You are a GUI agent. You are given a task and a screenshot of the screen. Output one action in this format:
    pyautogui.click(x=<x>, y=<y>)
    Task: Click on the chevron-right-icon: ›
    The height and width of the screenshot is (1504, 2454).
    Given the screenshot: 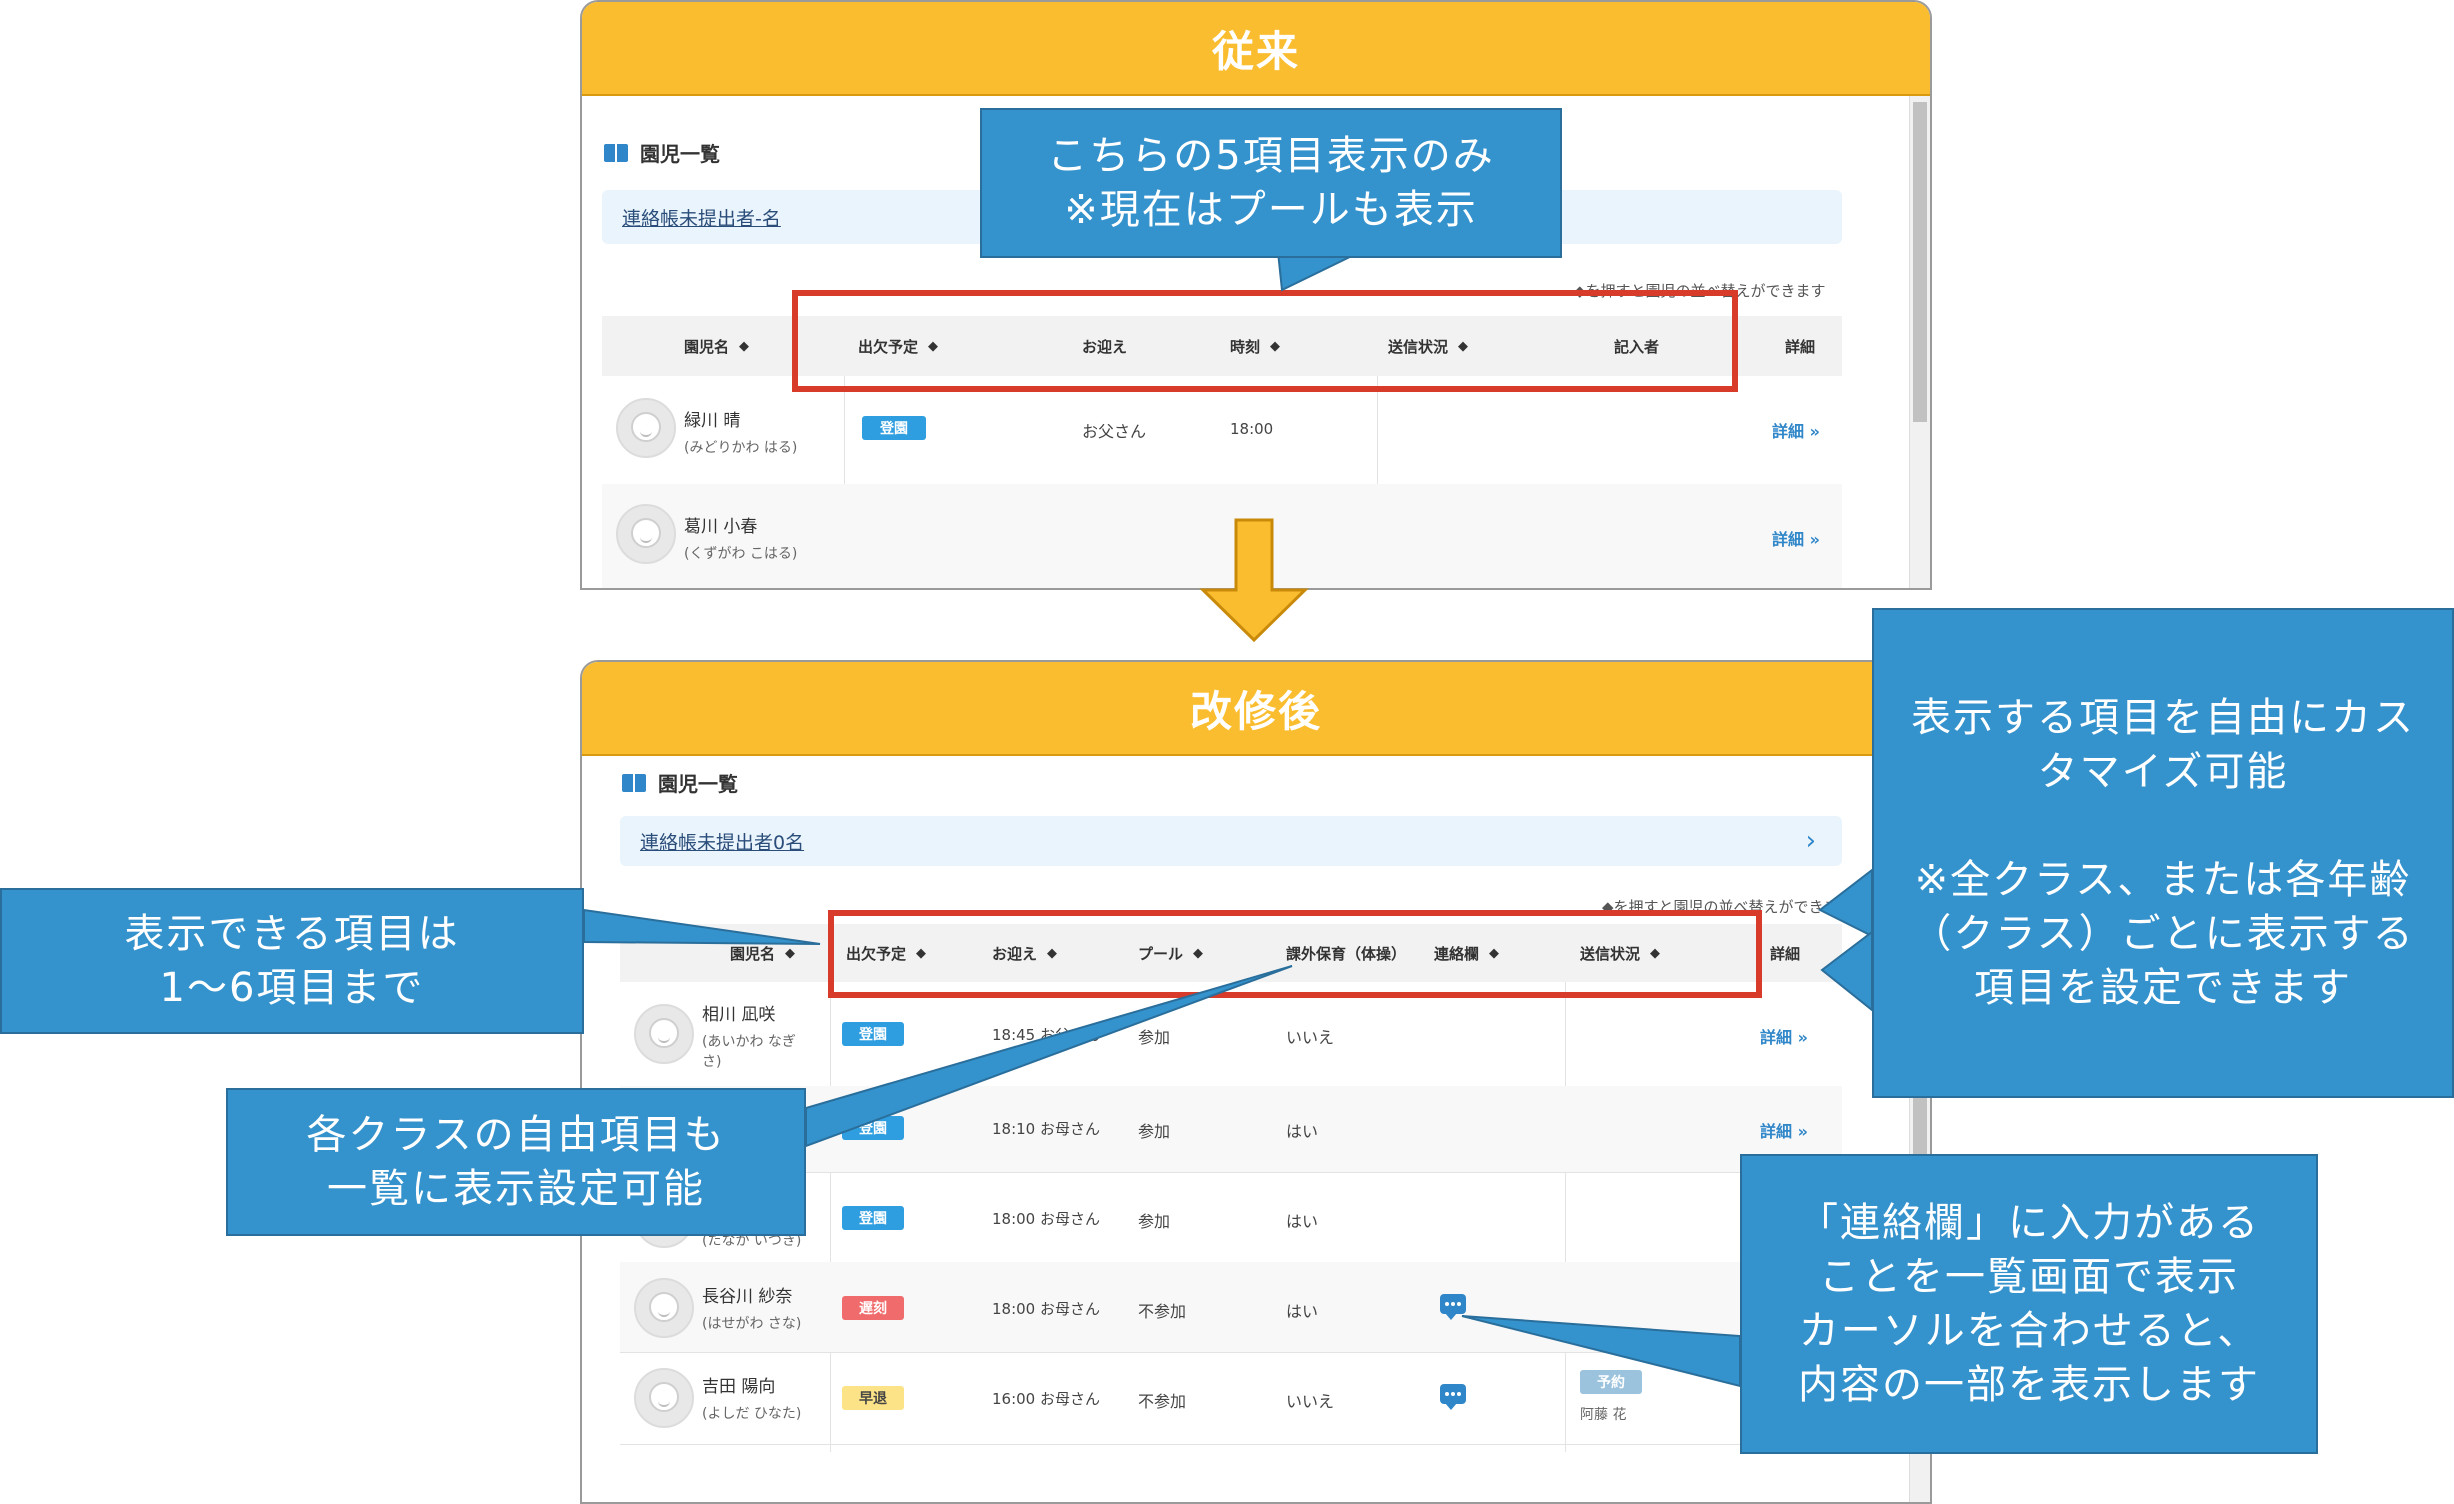 What is the action you would take?
    pyautogui.click(x=1810, y=841)
    